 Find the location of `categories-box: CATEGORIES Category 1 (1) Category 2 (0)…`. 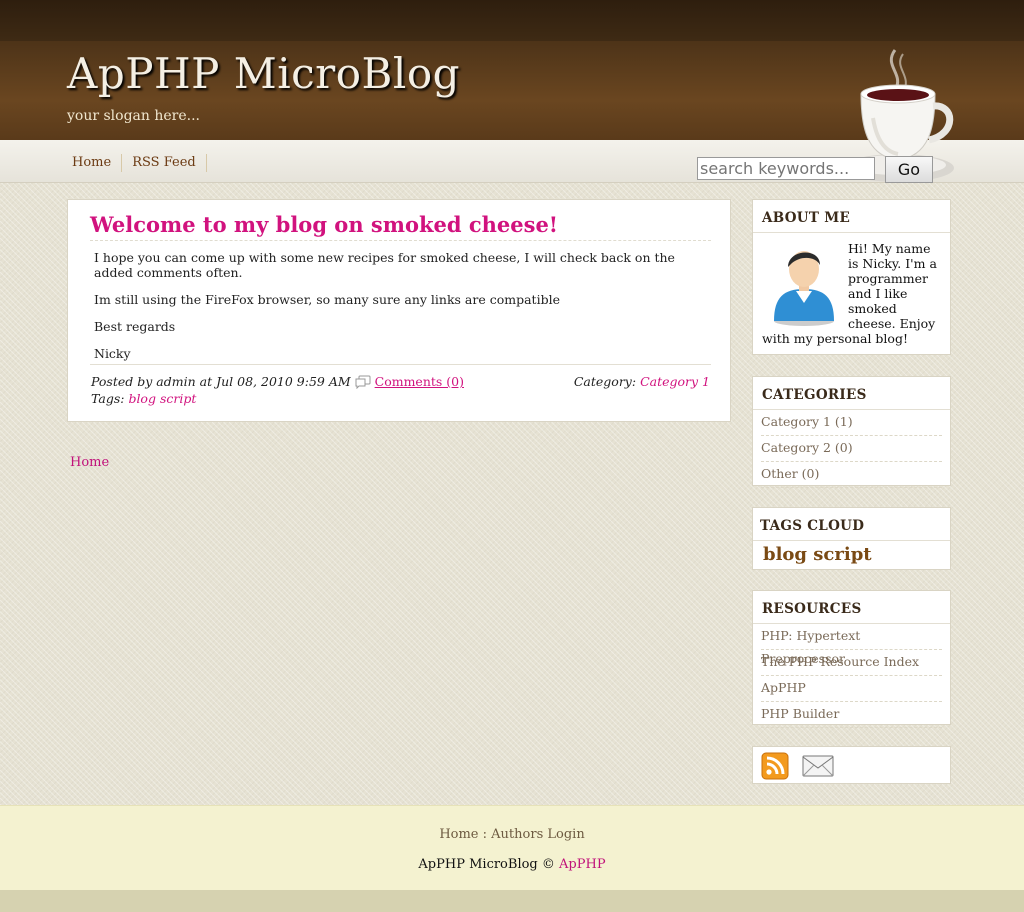

categories-box: CATEGORIES Category 1 (1) Category 2 (0)… is located at coordinates (851, 432).